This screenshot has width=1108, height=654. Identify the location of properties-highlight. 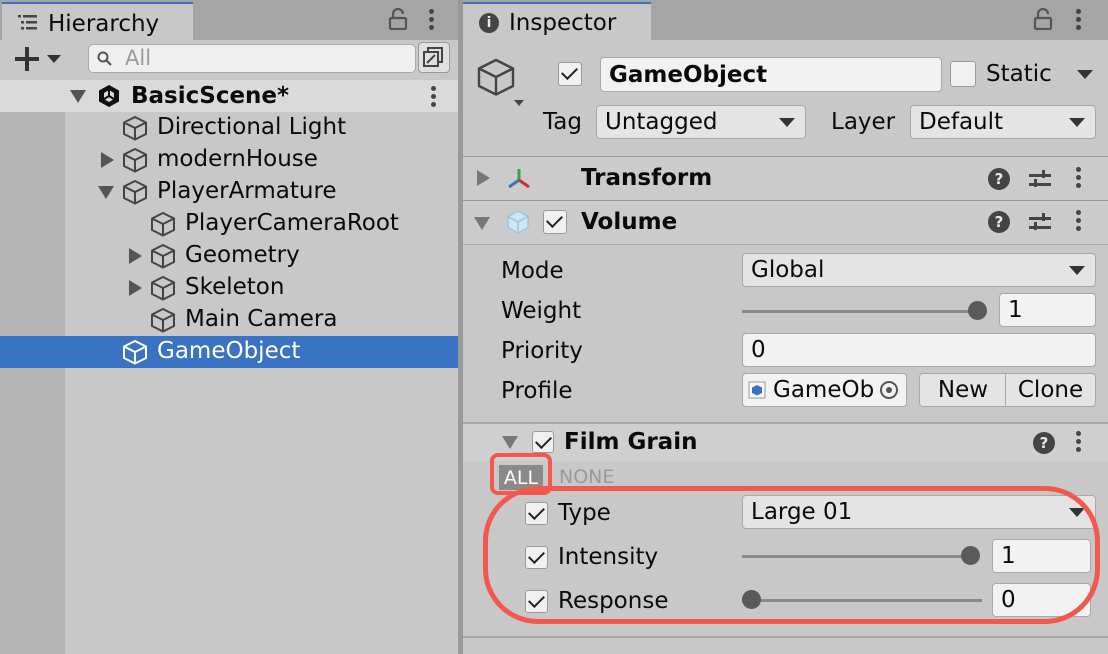
(791, 555).